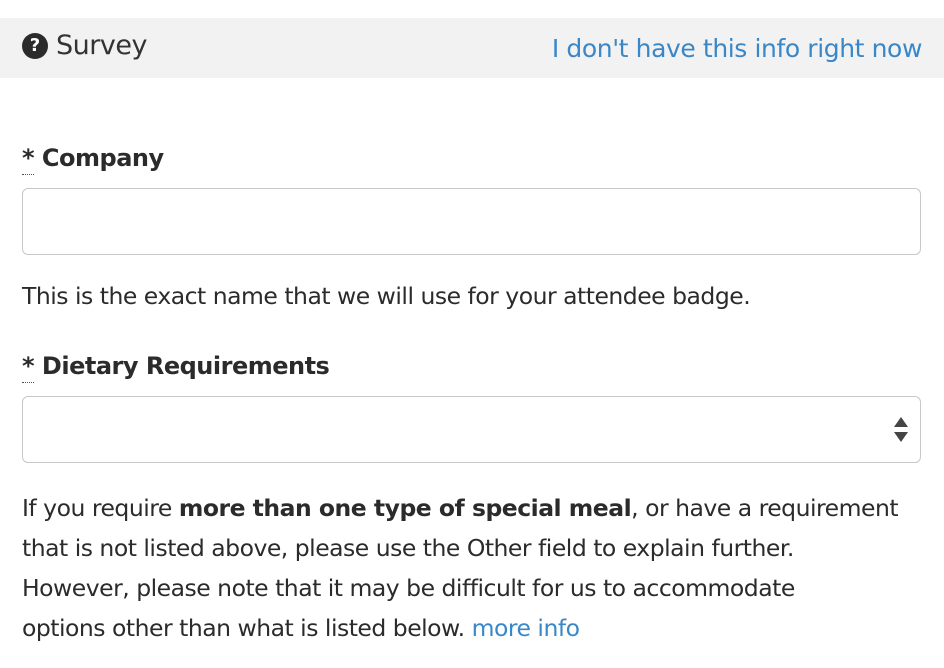 Image resolution: width=944 pixels, height=668 pixels. I want to click on help-text-segment: options other than what is listed below., so click(243, 628).